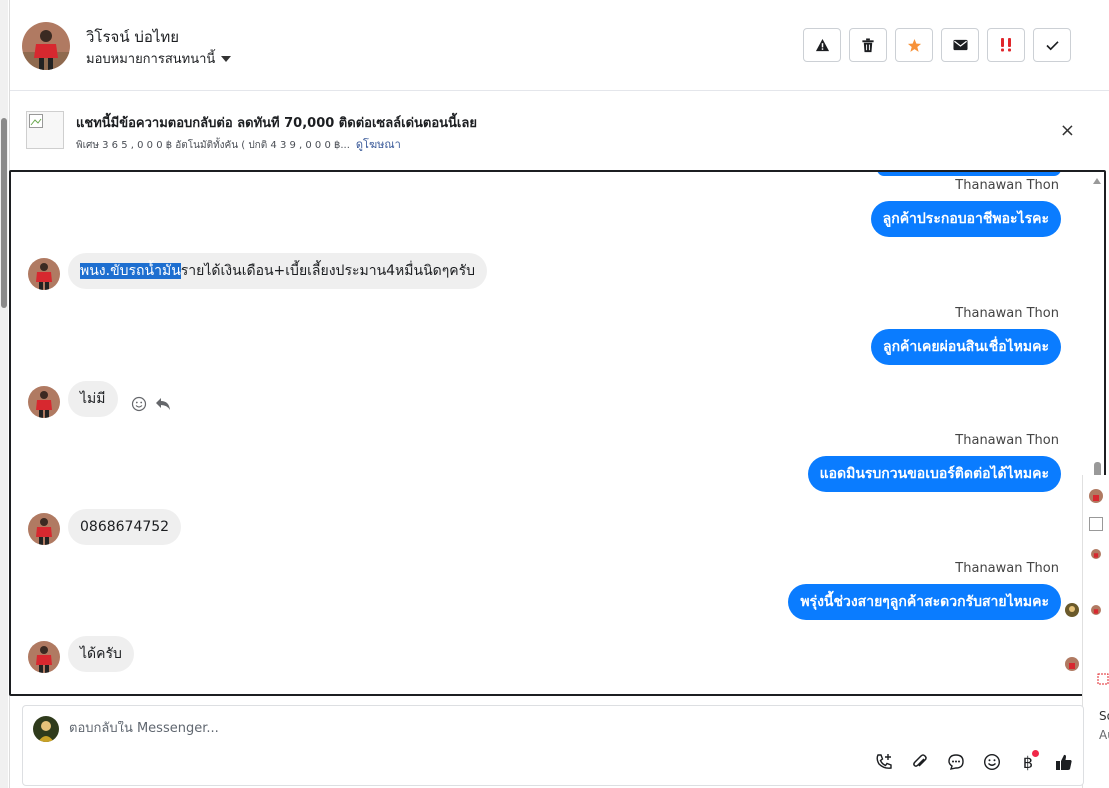 The width and height of the screenshot is (1109, 788). I want to click on incoming-message: ได้ครับ, so click(101, 654).